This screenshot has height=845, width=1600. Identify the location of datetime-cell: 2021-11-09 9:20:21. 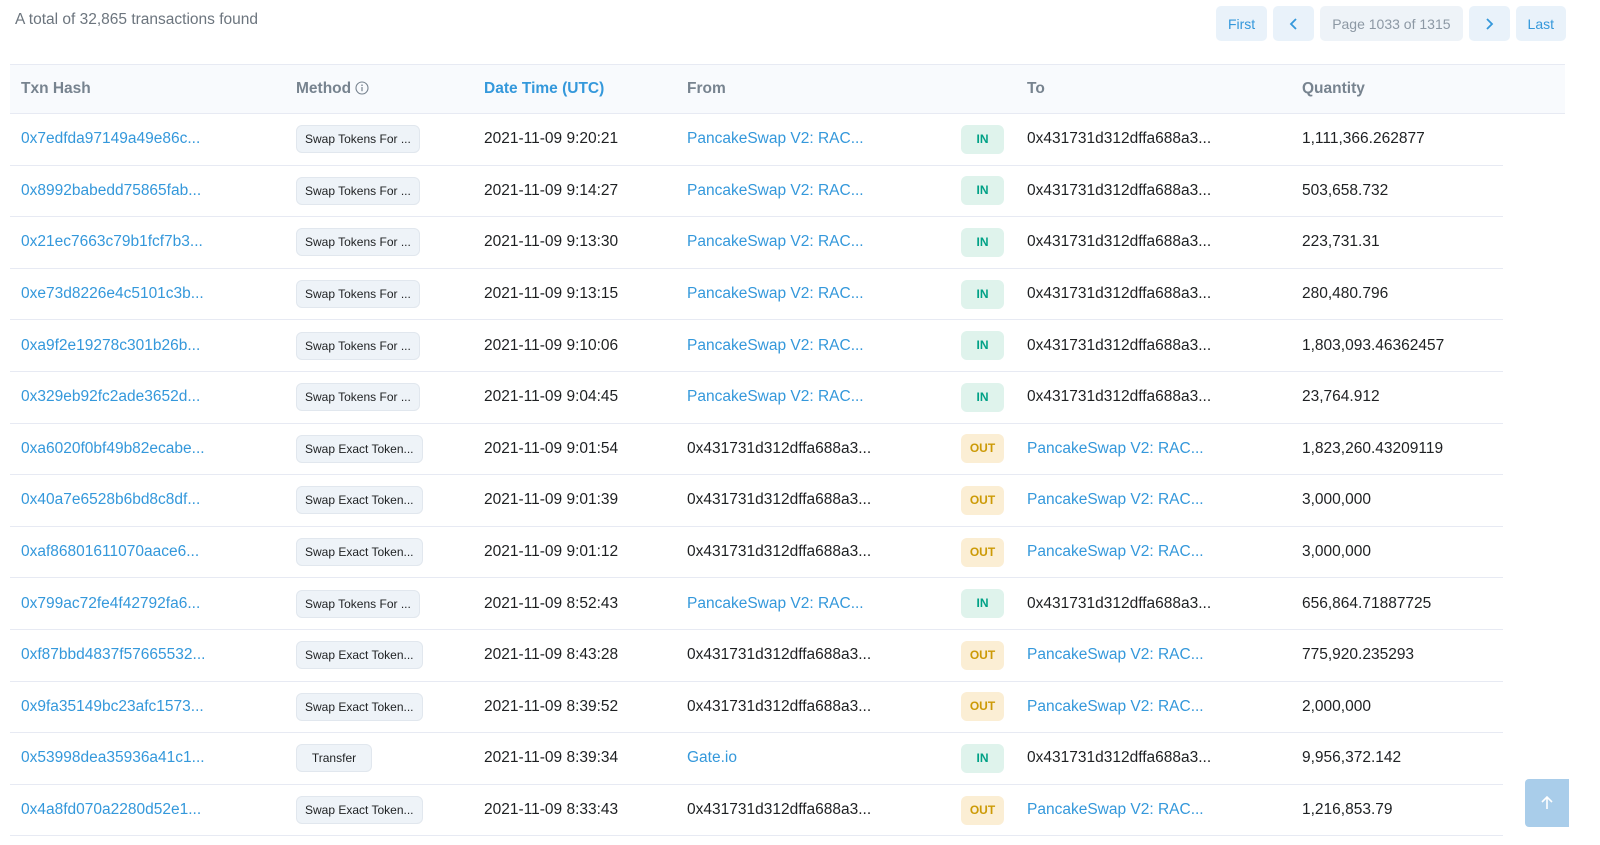
(574, 139).